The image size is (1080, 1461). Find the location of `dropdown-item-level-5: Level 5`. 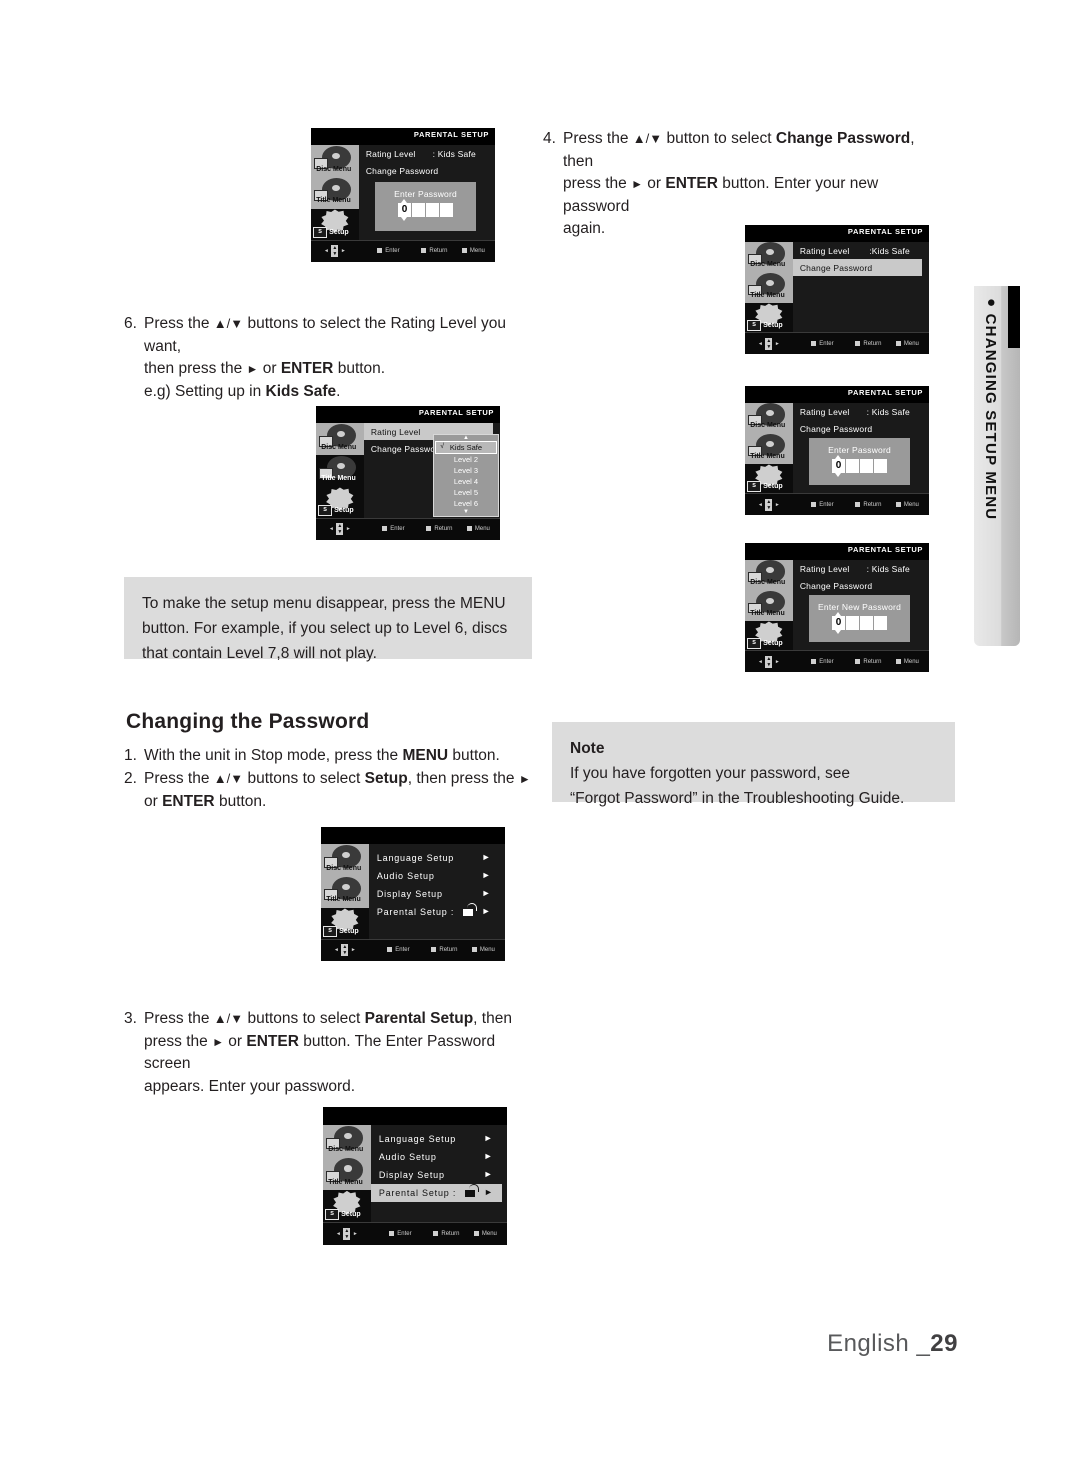

dropdown-item-level-5: Level 5 is located at coordinates (465, 492).